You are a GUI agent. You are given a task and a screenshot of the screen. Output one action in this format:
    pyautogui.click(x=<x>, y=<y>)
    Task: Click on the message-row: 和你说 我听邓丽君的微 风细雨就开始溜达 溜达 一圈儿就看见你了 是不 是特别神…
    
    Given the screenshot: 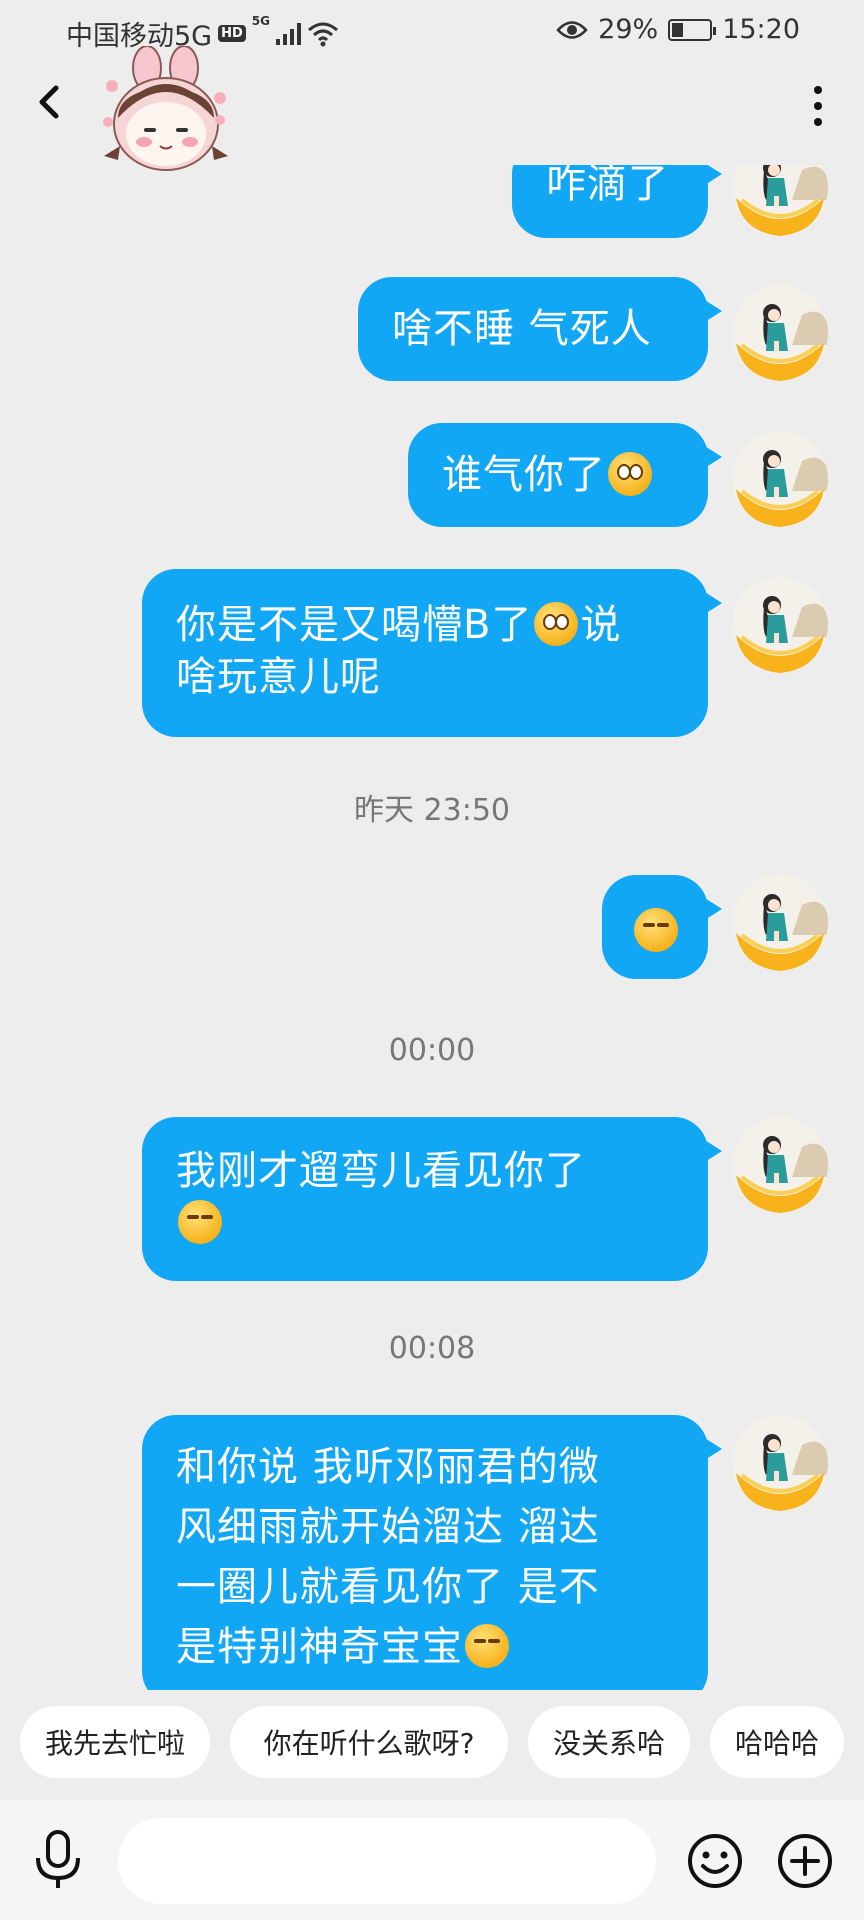 What is the action you would take?
    pyautogui.click(x=432, y=1552)
    